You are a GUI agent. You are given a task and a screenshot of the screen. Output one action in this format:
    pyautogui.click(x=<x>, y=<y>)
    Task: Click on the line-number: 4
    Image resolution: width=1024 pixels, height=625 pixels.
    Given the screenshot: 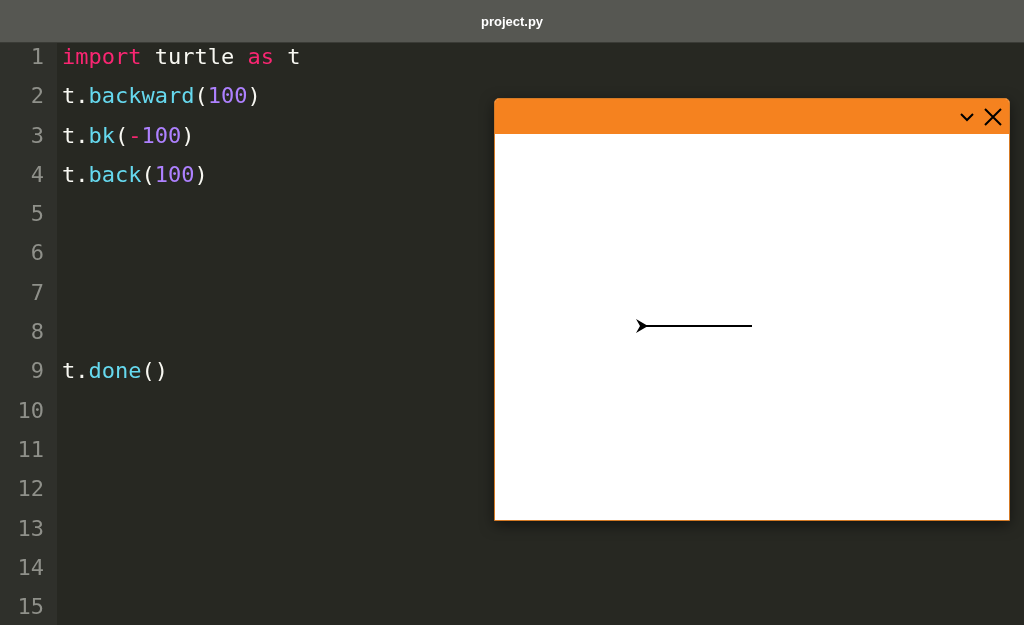 What is the action you would take?
    pyautogui.click(x=37, y=174)
    